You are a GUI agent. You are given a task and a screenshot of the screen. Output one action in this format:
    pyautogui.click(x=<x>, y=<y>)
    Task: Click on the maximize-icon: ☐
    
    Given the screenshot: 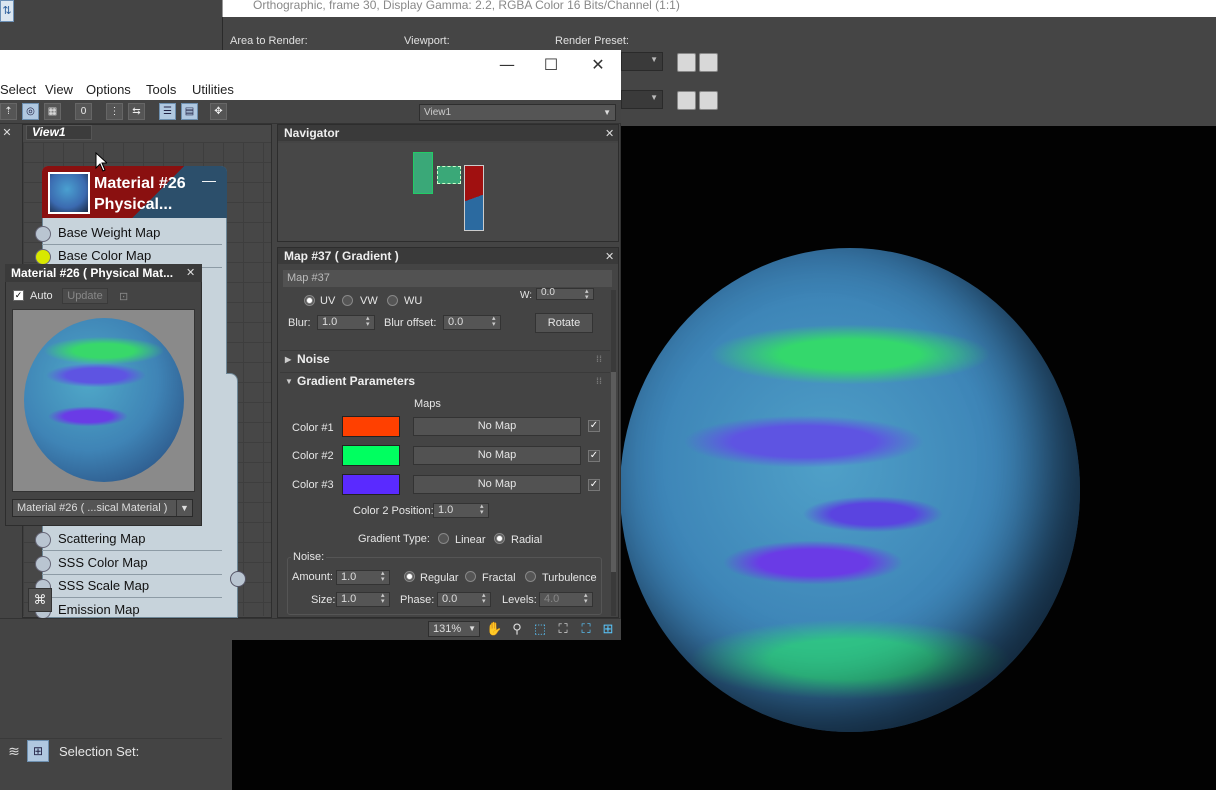 What is the action you would take?
    pyautogui.click(x=551, y=64)
    